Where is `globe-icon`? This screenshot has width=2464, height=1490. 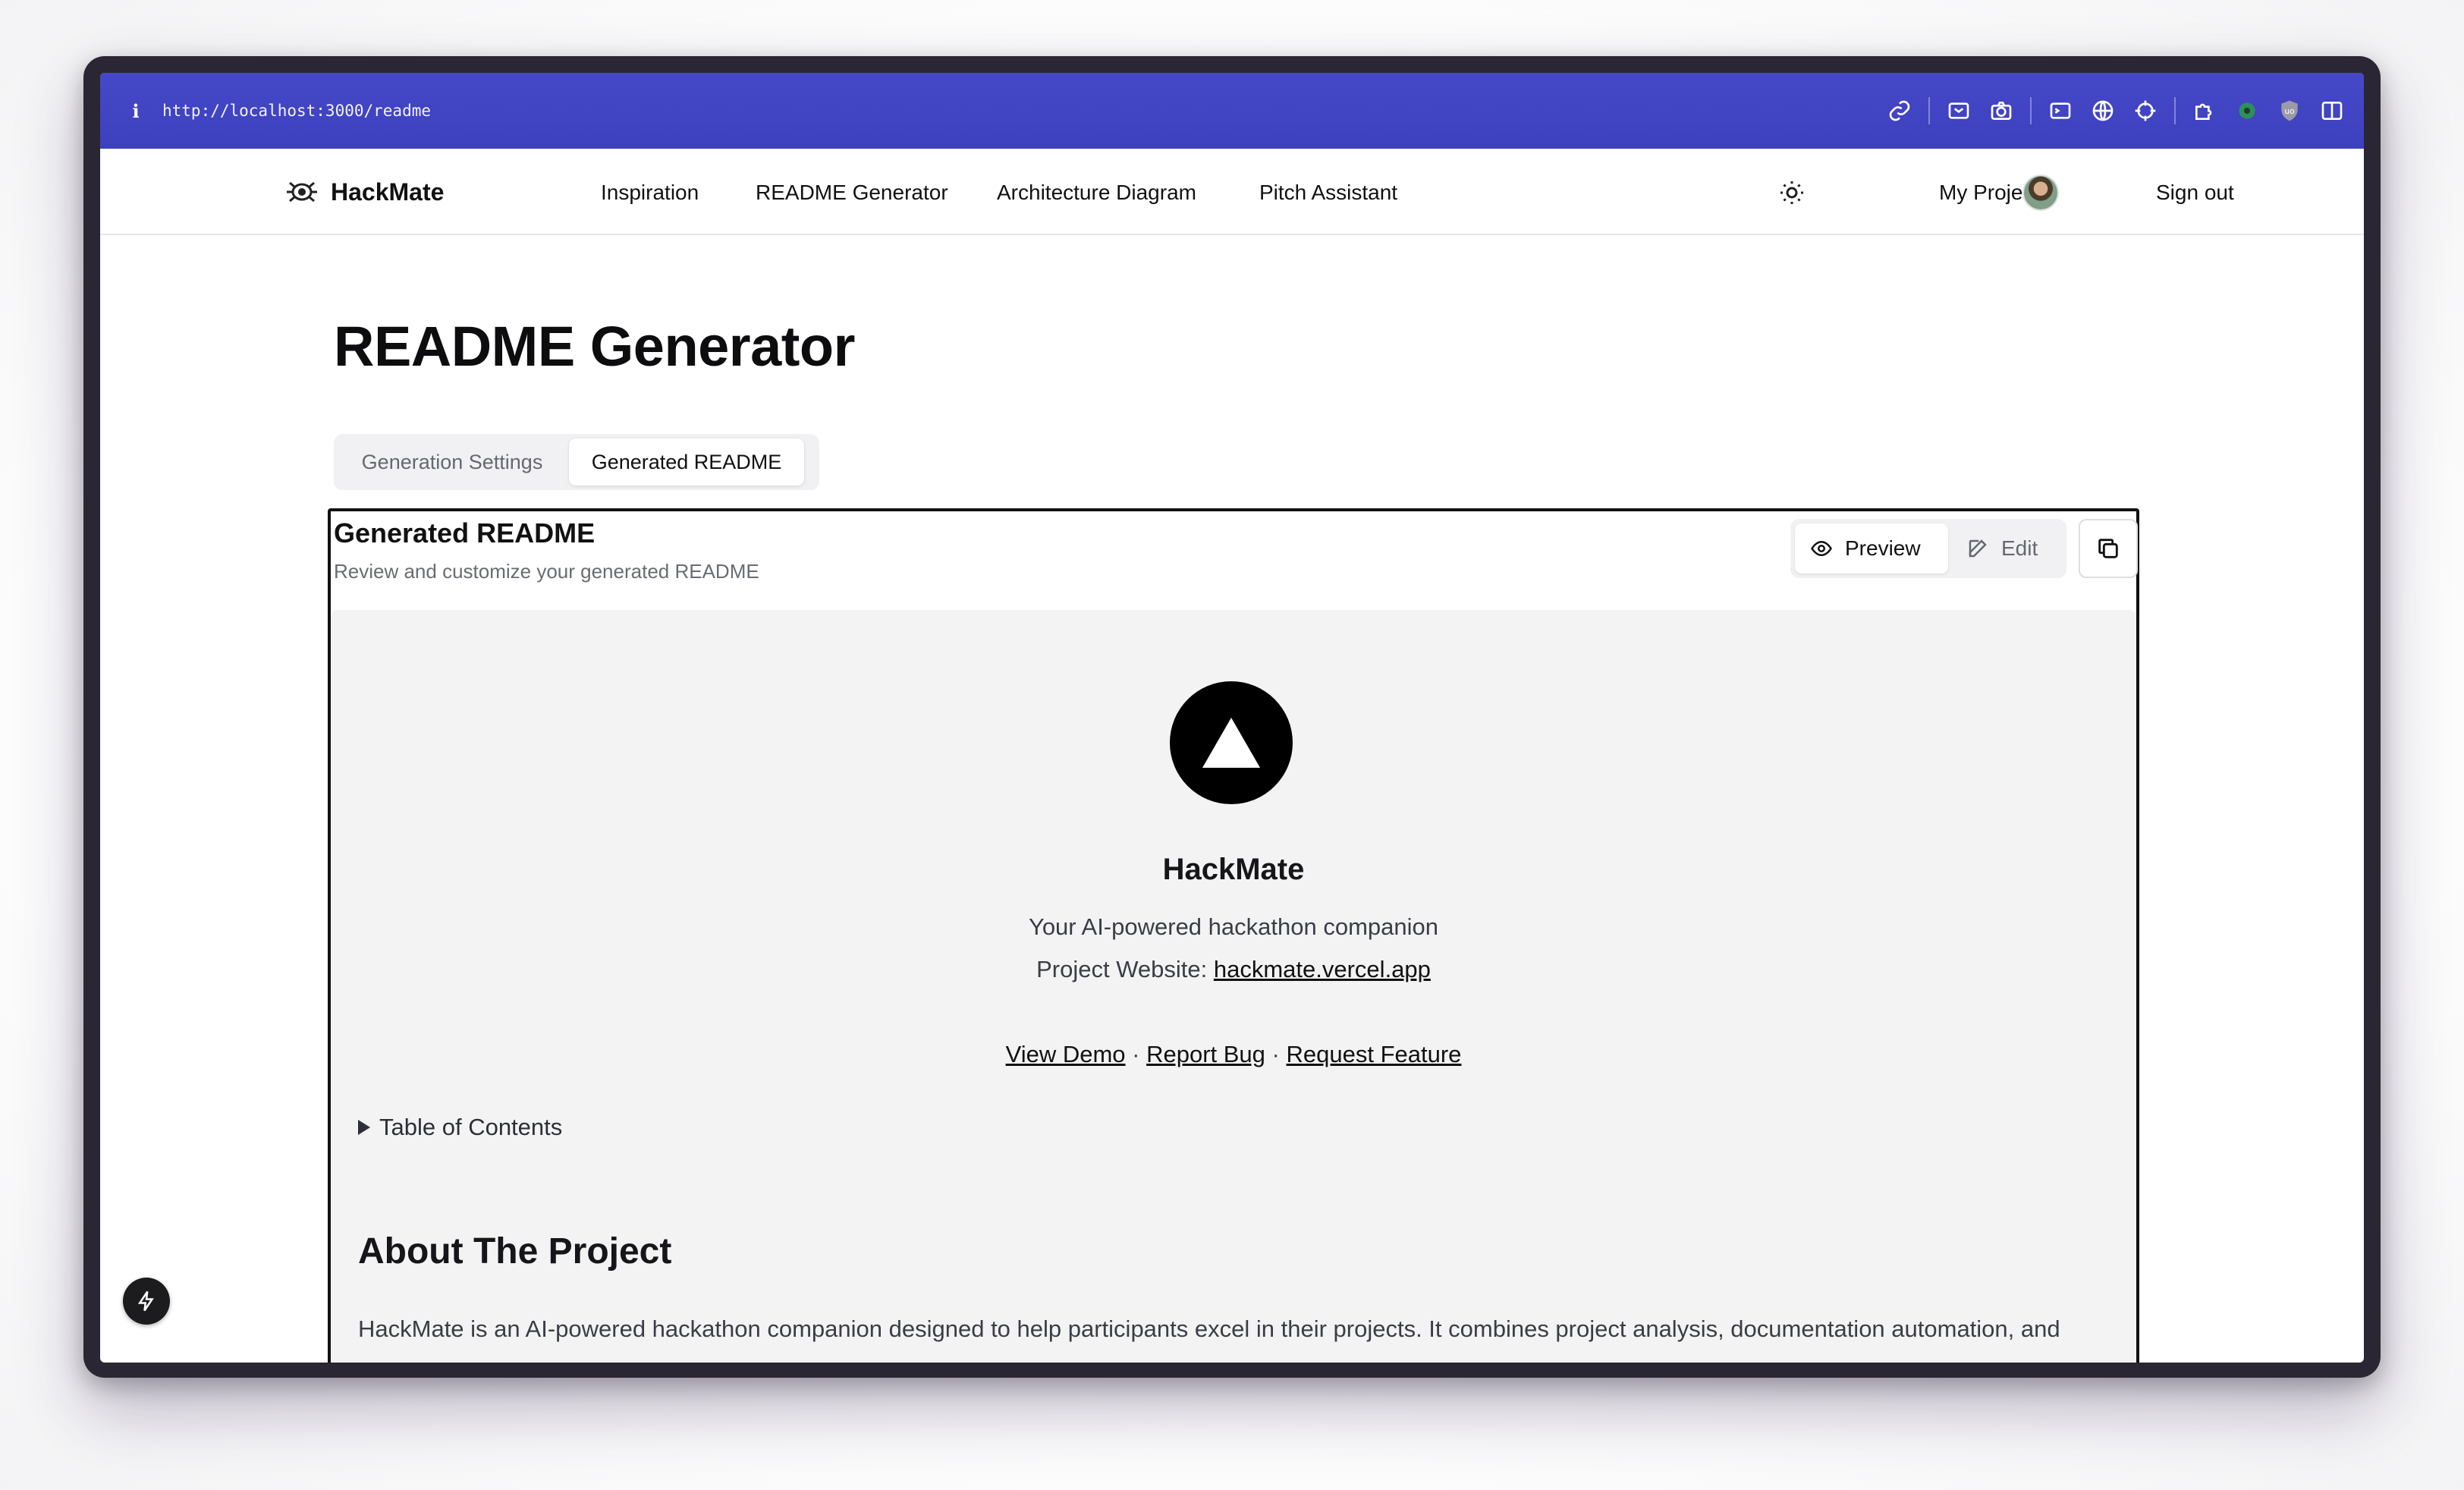 globe-icon is located at coordinates (2103, 111).